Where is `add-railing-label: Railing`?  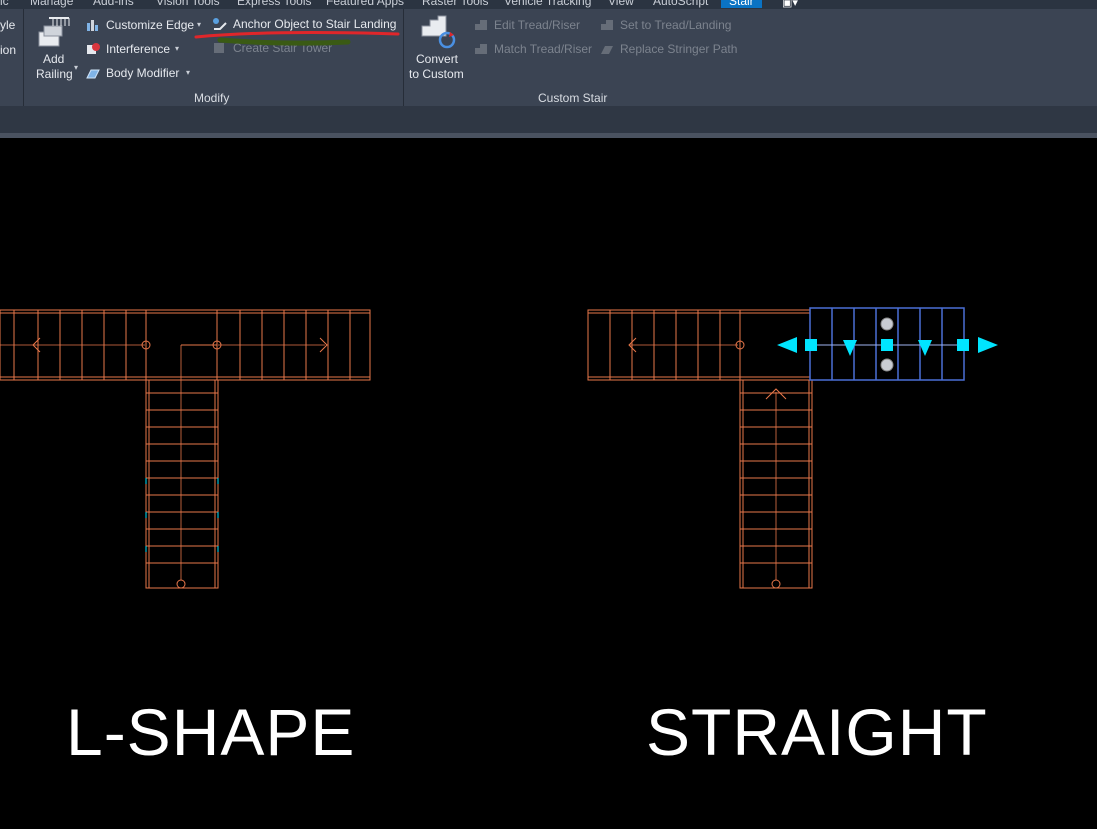
add-railing-label: Railing is located at coordinates (54, 74).